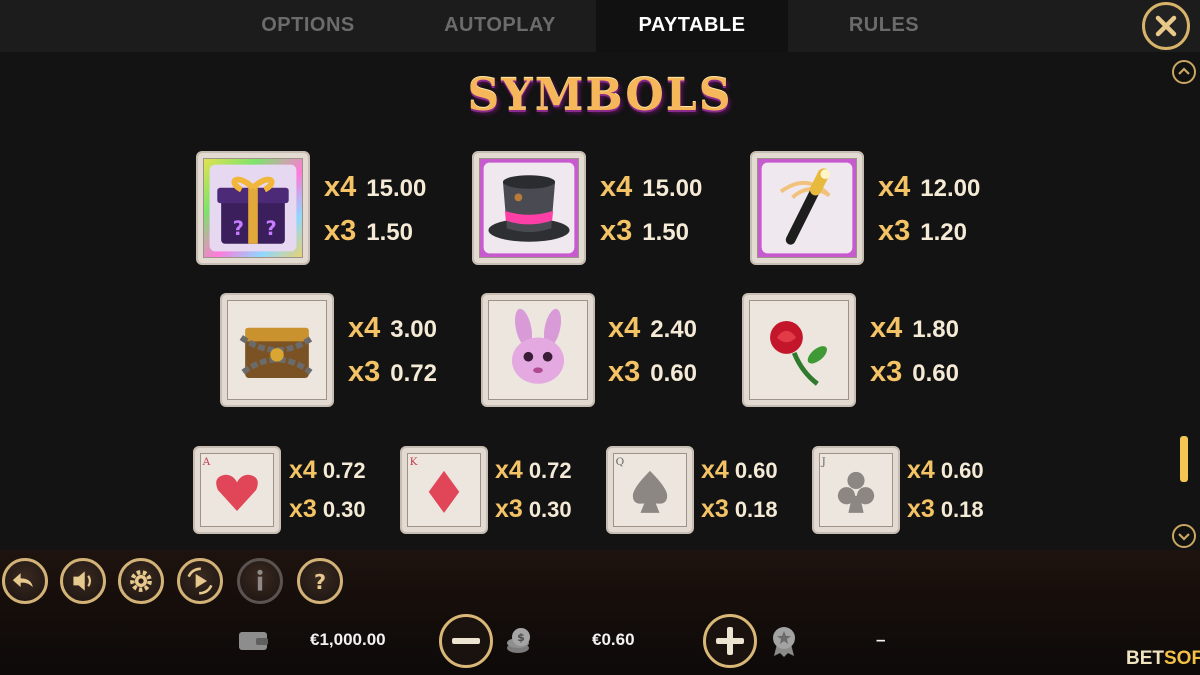 The width and height of the screenshot is (1200, 675). What do you see at coordinates (230, 483) in the screenshot?
I see `ace-hearts-card-icon: A` at bounding box center [230, 483].